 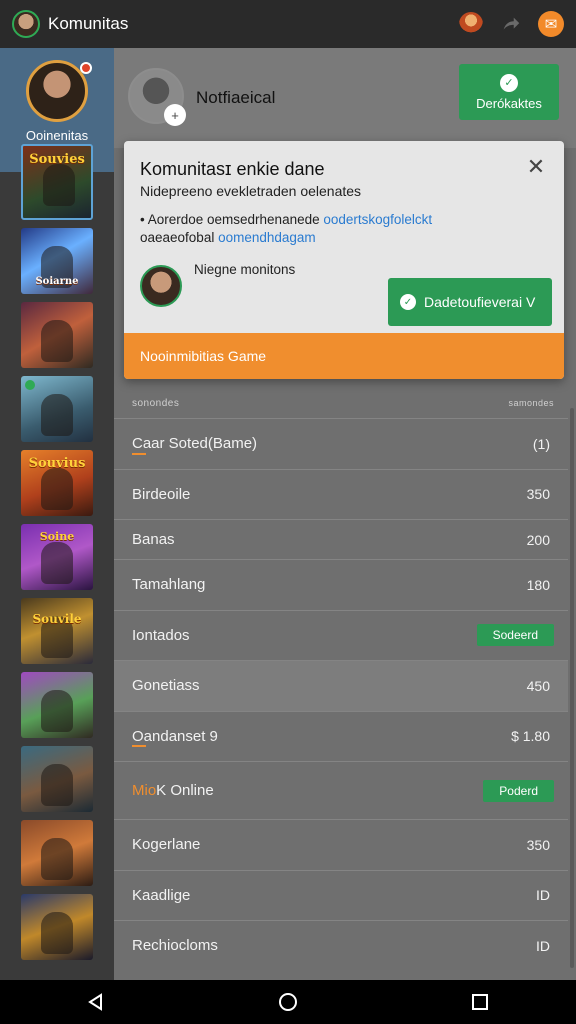 I want to click on status-dot, so click(x=86, y=68).